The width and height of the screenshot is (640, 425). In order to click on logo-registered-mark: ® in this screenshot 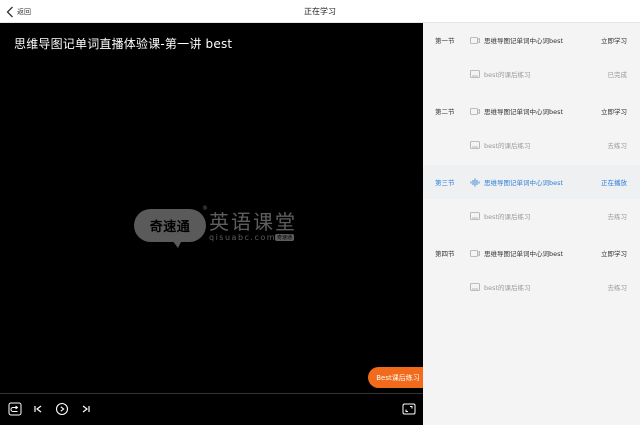, I will do `click(205, 208)`.